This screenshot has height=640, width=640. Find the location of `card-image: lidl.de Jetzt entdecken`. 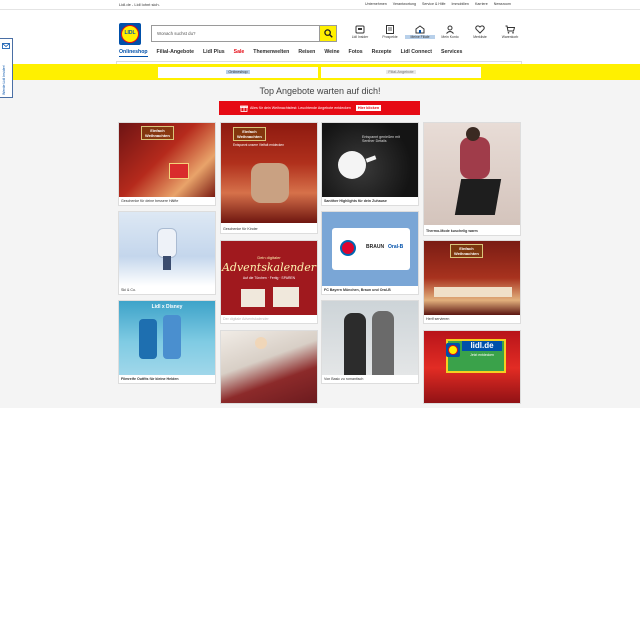

card-image: lidl.de Jetzt entdecken is located at coordinates (472, 367).